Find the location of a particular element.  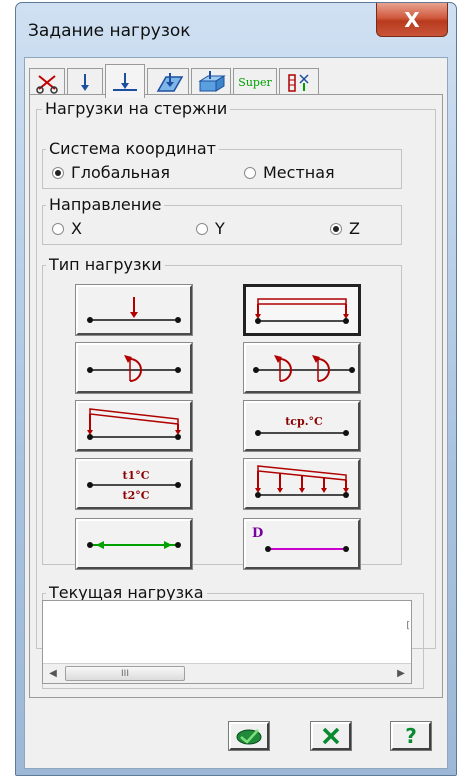

dynamic-load-icon: D is located at coordinates (300, 539).